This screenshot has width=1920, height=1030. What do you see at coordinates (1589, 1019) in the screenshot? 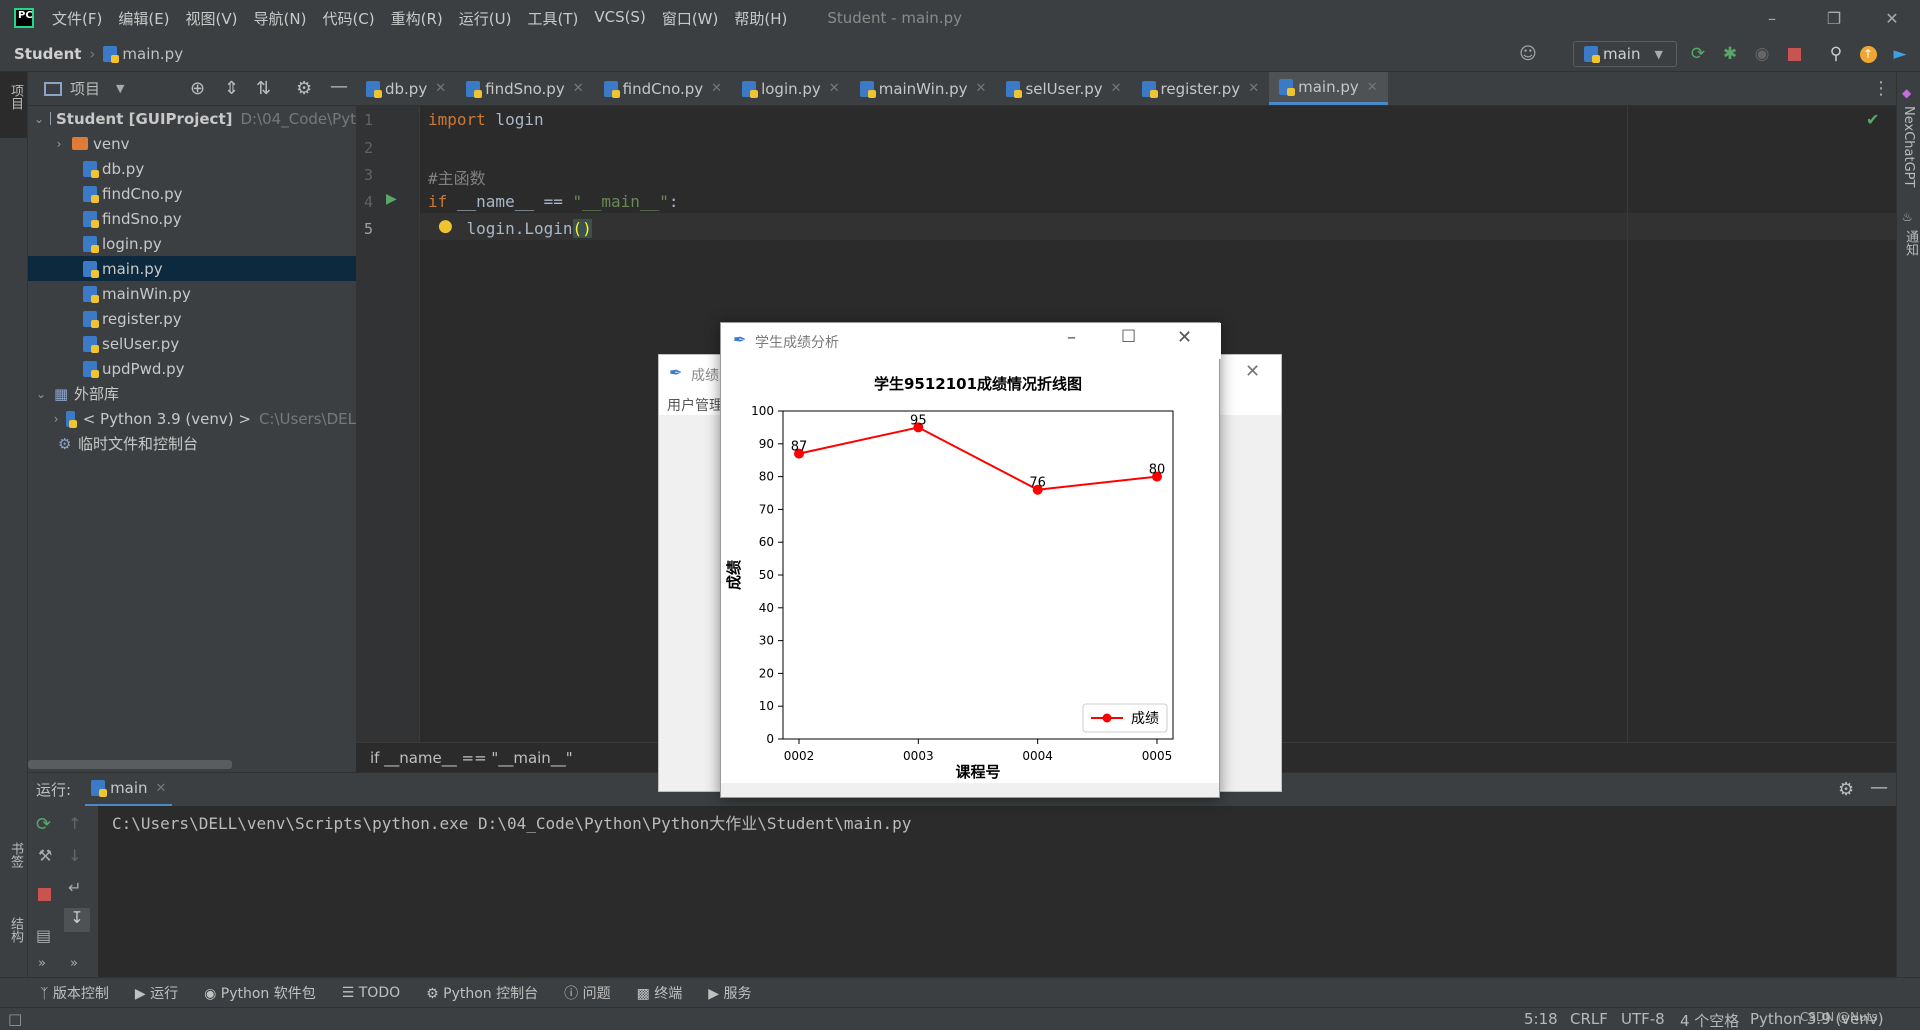
I see `status-line-separator: CRLF` at bounding box center [1589, 1019].